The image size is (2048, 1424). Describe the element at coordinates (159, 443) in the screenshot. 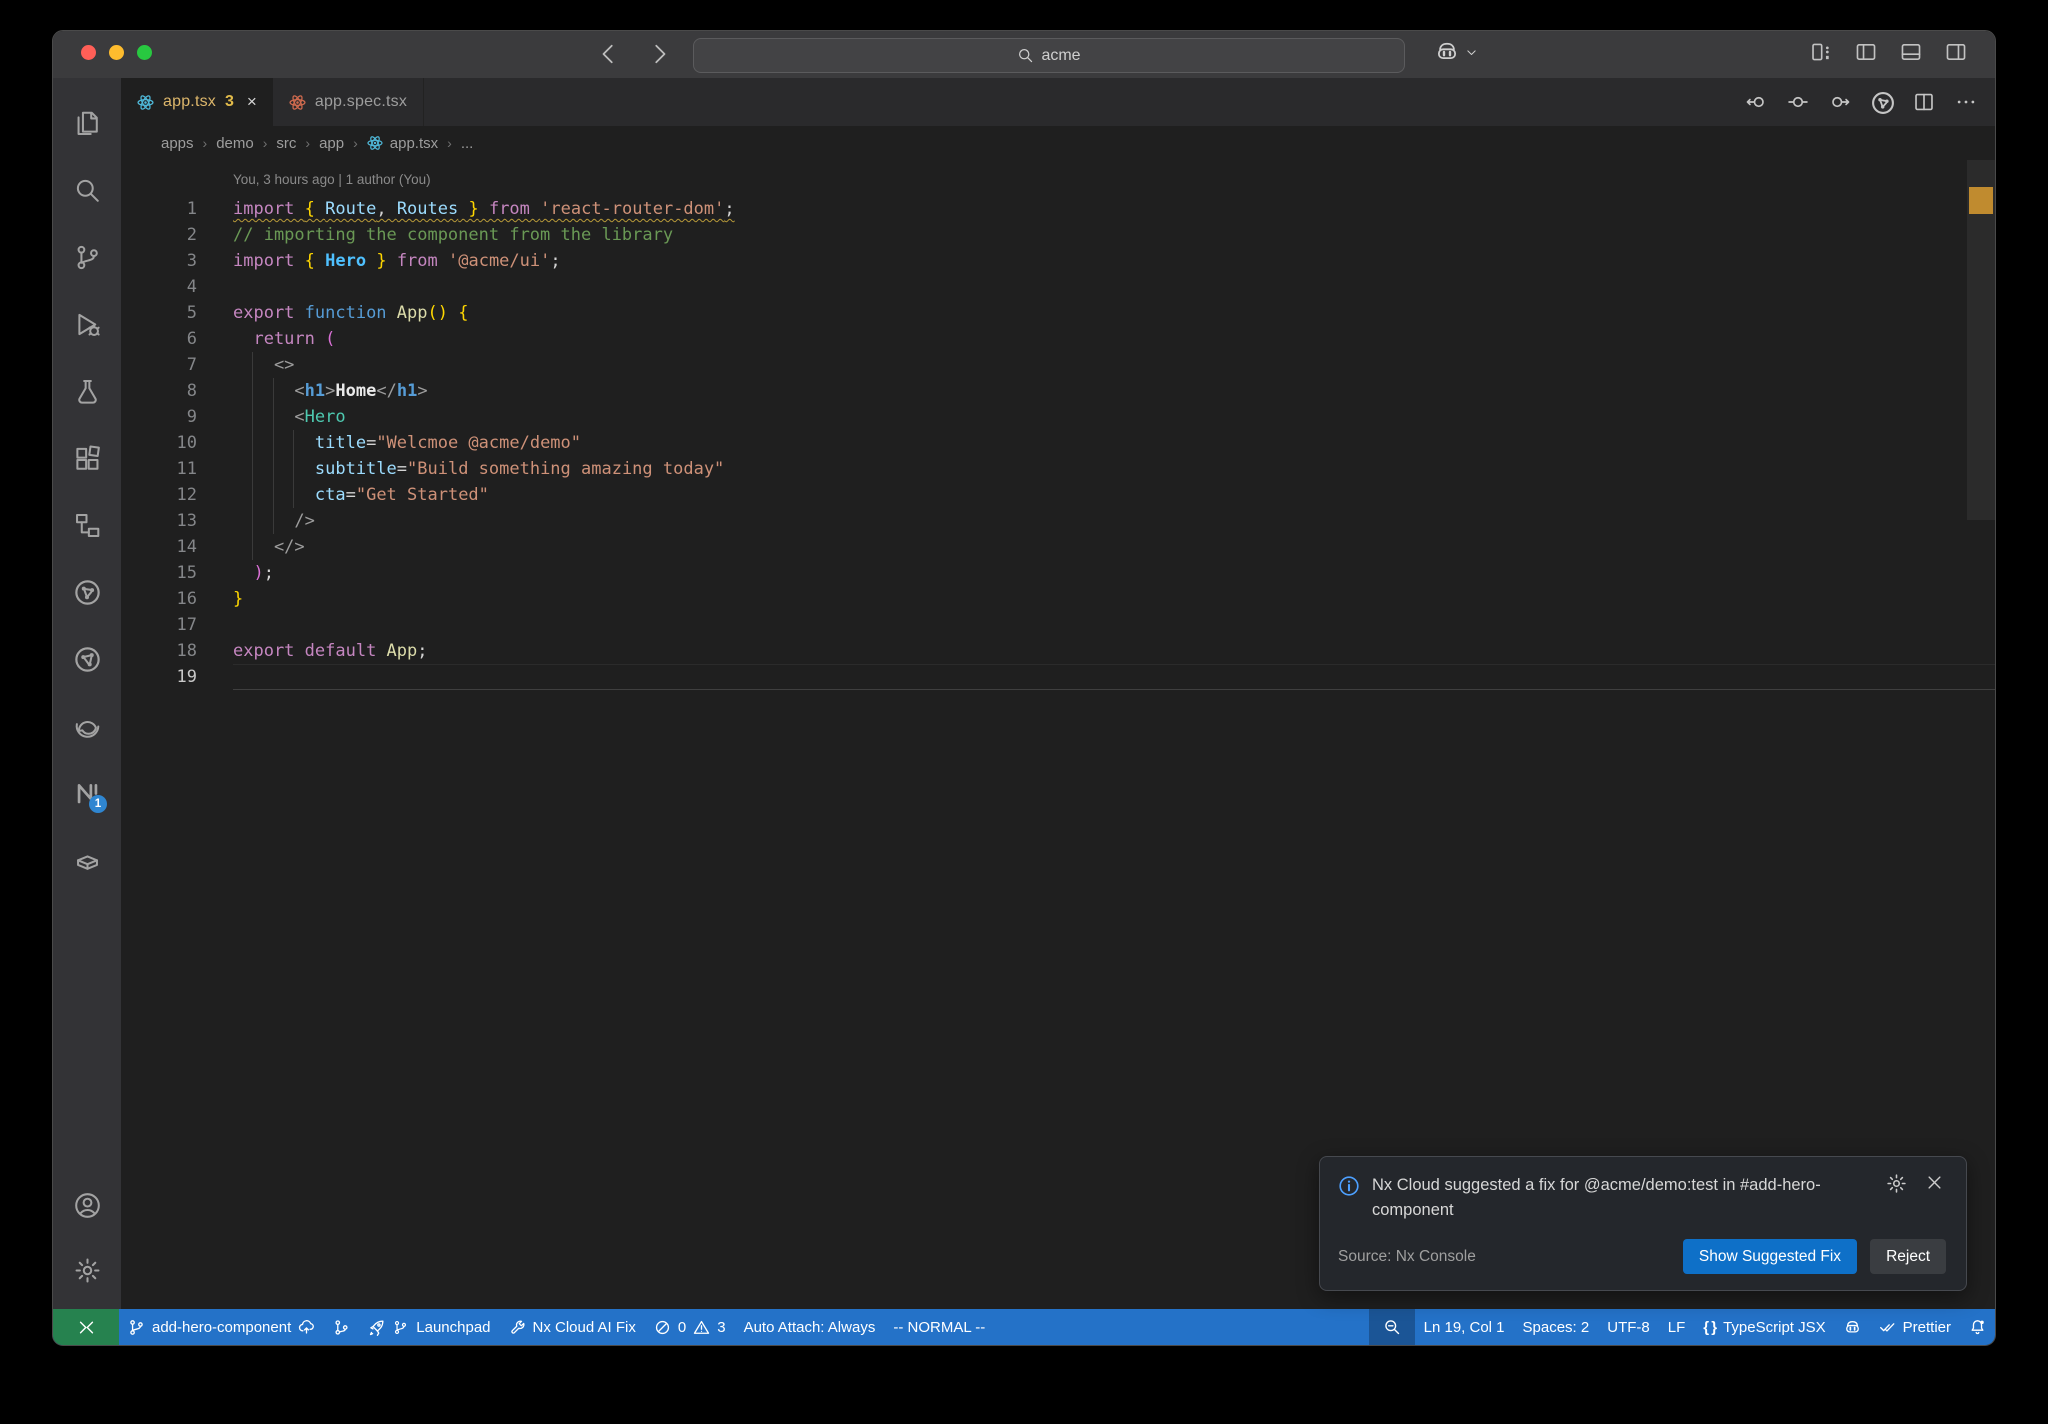

I see `line-number: 10` at that location.